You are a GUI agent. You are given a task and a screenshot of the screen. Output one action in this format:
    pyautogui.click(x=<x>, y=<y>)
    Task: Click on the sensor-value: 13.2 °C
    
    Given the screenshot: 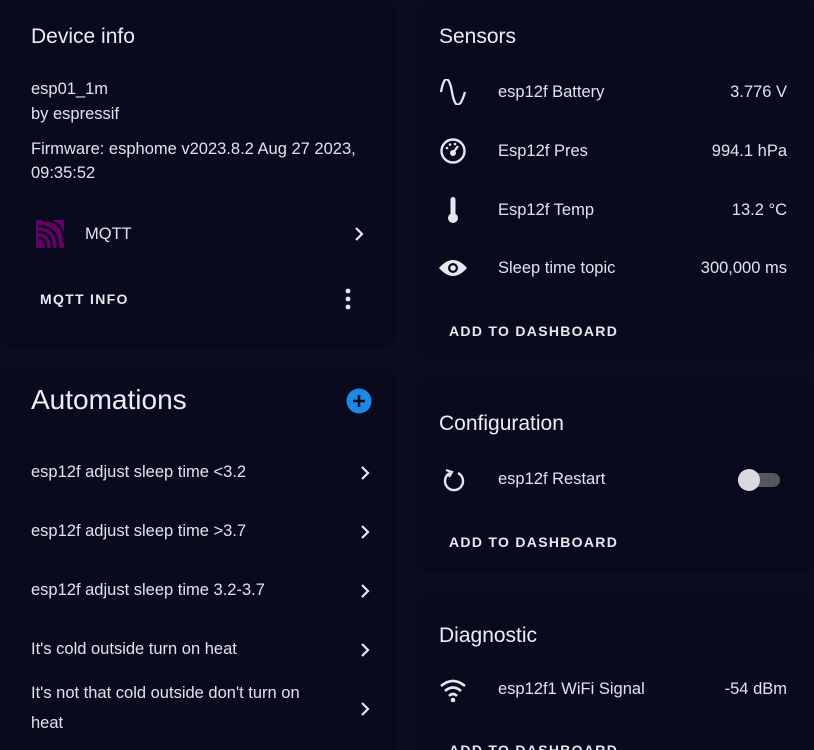 What is the action you would take?
    pyautogui.click(x=759, y=210)
    